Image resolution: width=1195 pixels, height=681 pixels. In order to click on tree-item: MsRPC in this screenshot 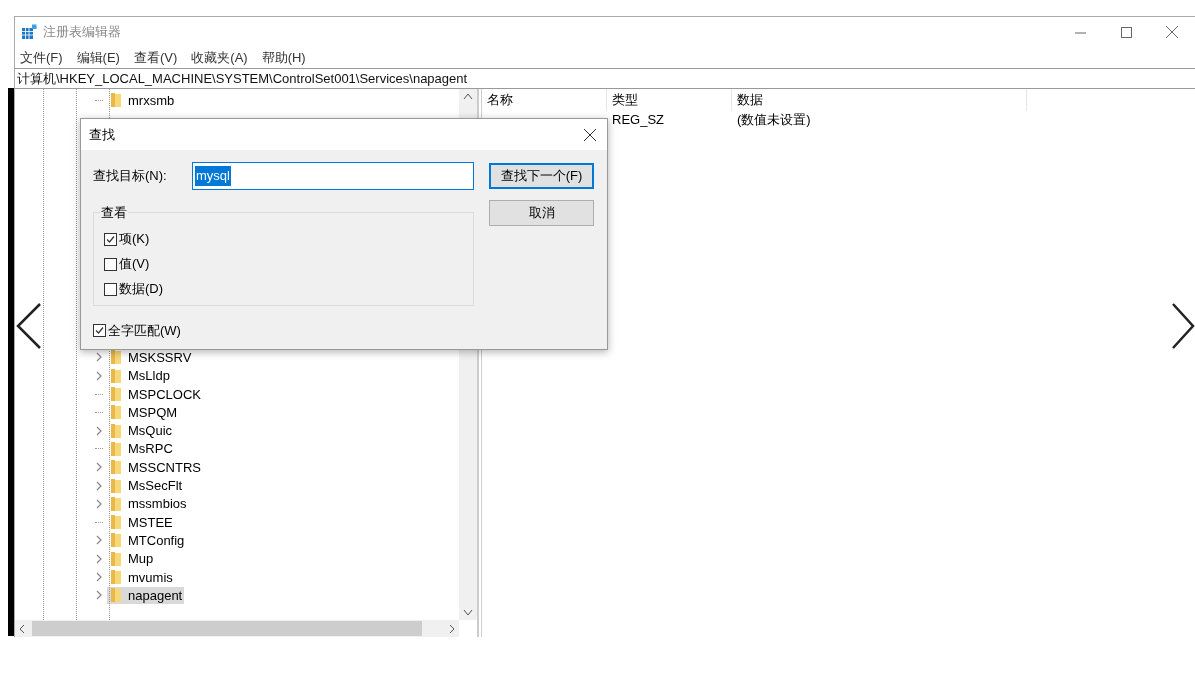, I will do `click(141, 449)`.